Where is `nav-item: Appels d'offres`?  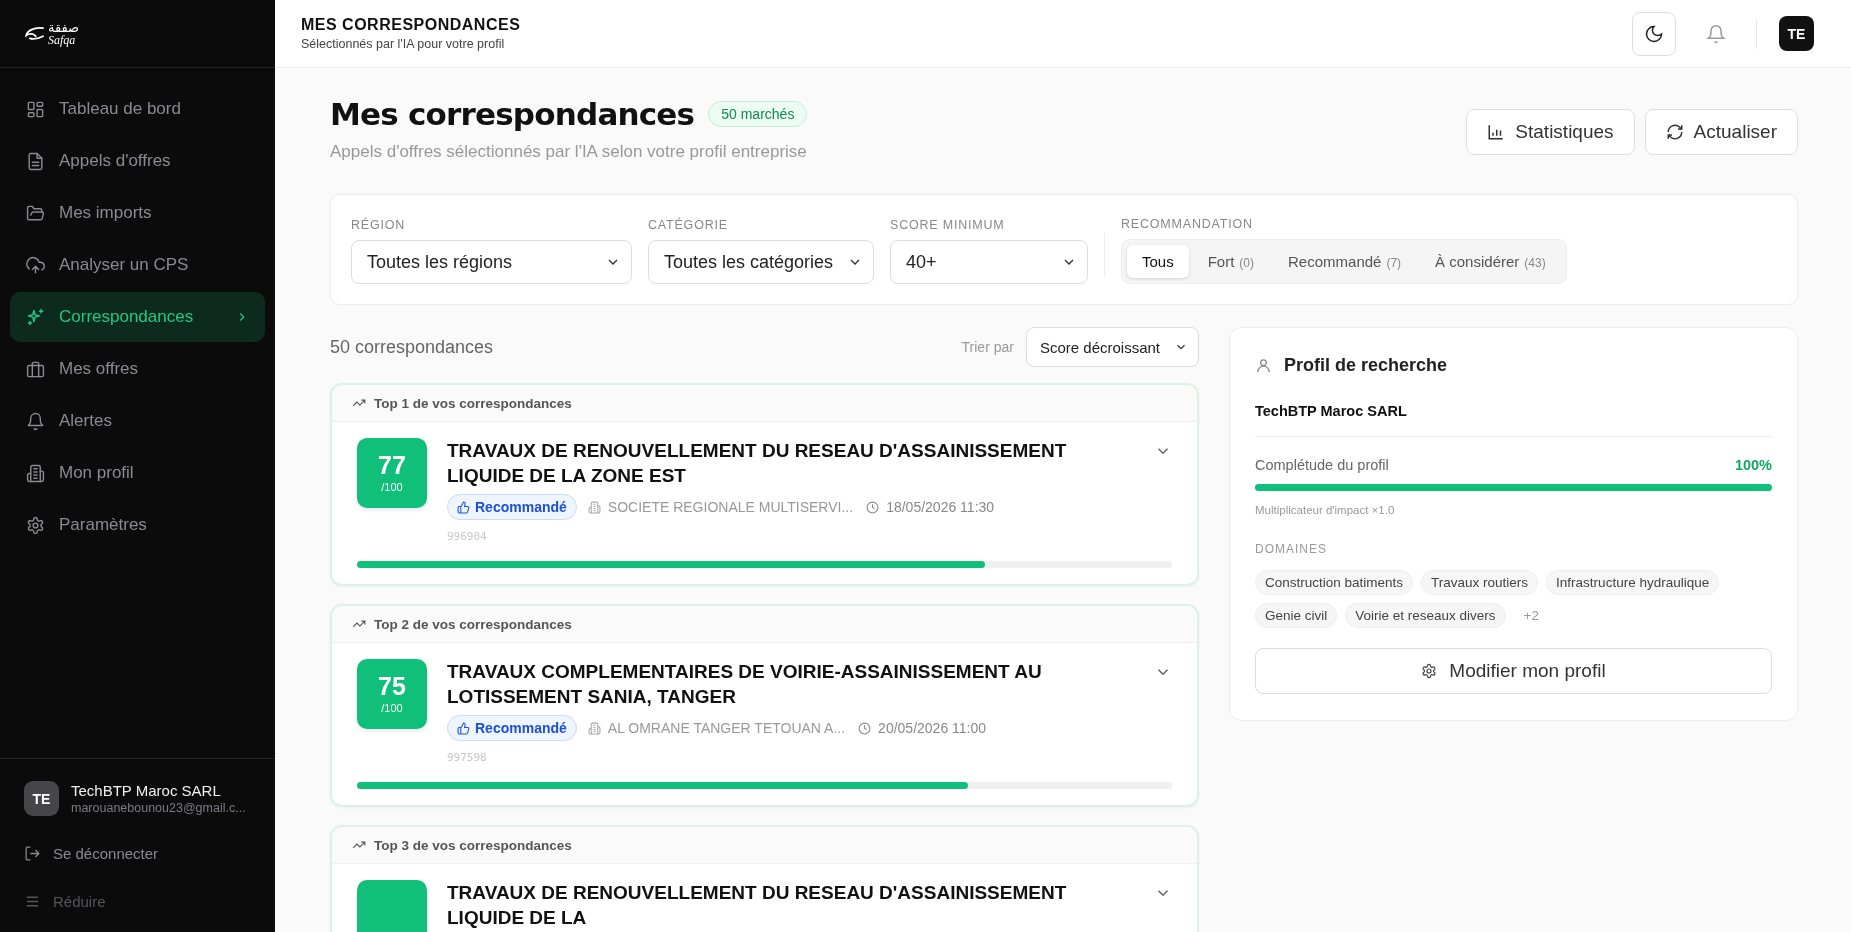 nav-item: Appels d'offres is located at coordinates (137, 161).